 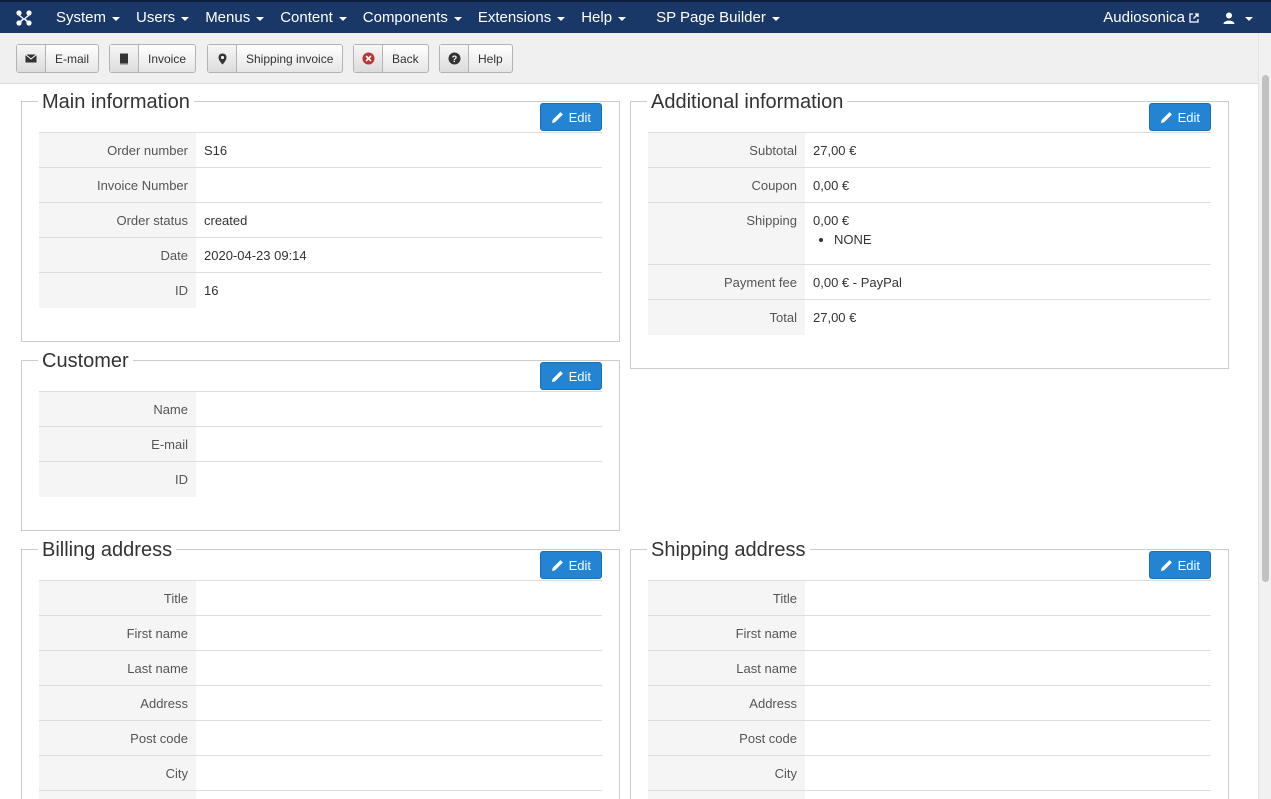 What do you see at coordinates (399, 598) in the screenshot?
I see `billing-title-value` at bounding box center [399, 598].